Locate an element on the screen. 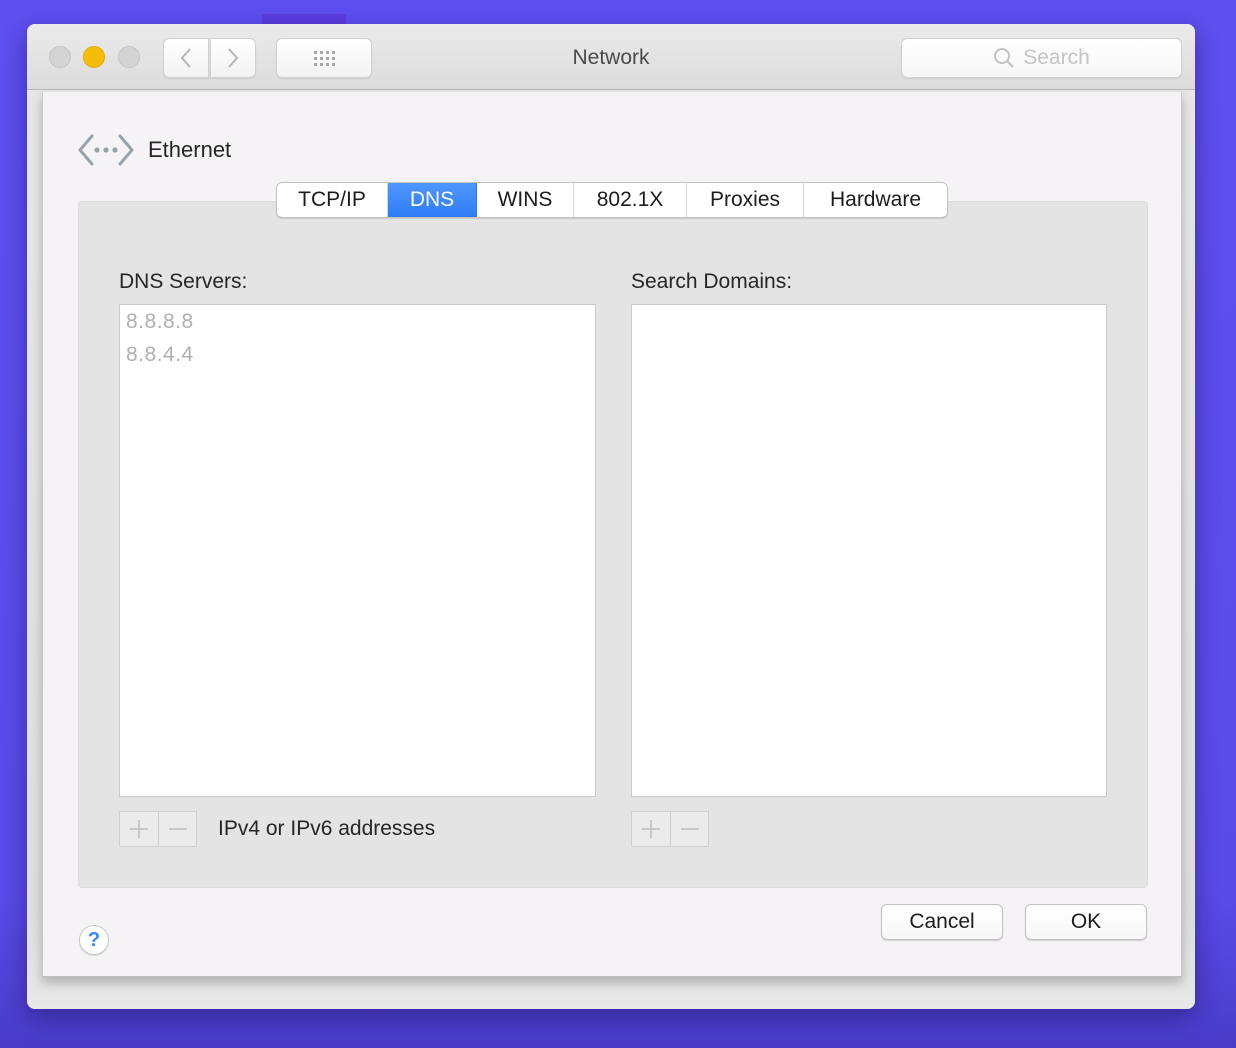 Image resolution: width=1236 pixels, height=1048 pixels. tab-hardware: Hardware is located at coordinates (875, 200).